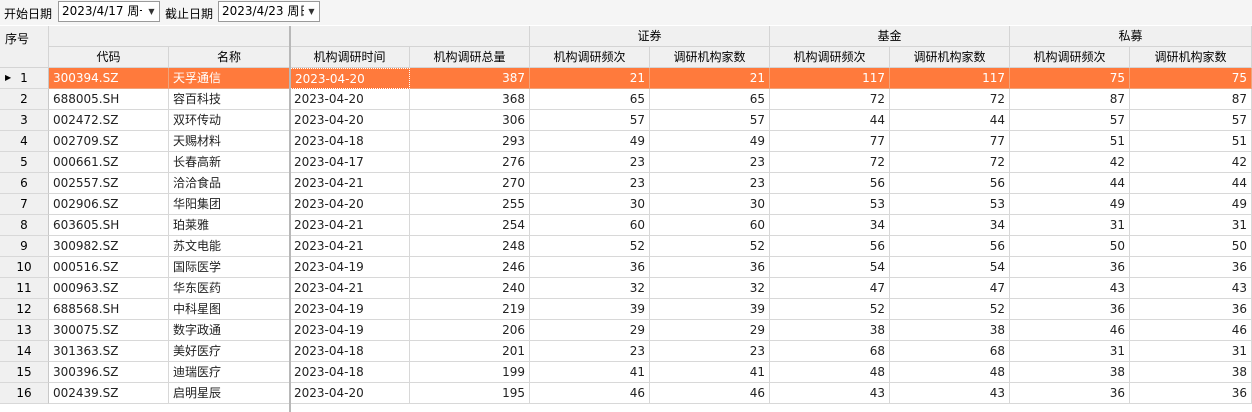  Describe the element at coordinates (830, 57) in the screenshot. I see `column-header-fund-frequency: 机构调研频次` at that location.